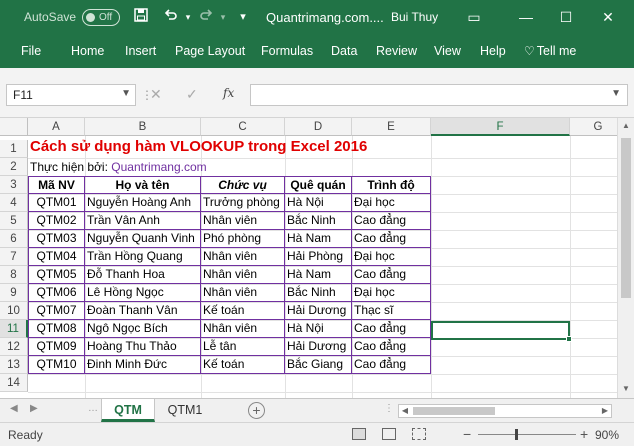 This screenshot has height=446, width=634. I want to click on tab-view: View, so click(447, 51).